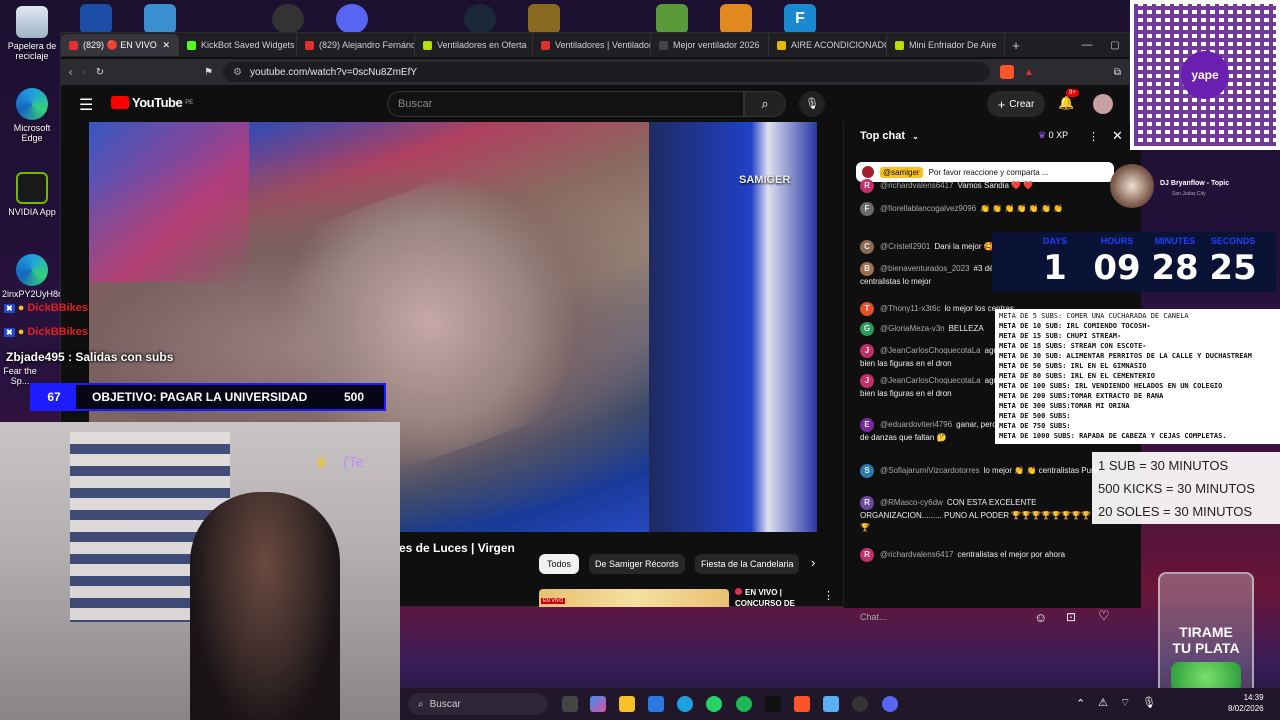 This screenshot has height=720, width=1280. What do you see at coordinates (1175, 511) in the screenshot?
I see `rate-line: 20 SOLES = 30 MINUTOS` at bounding box center [1175, 511].